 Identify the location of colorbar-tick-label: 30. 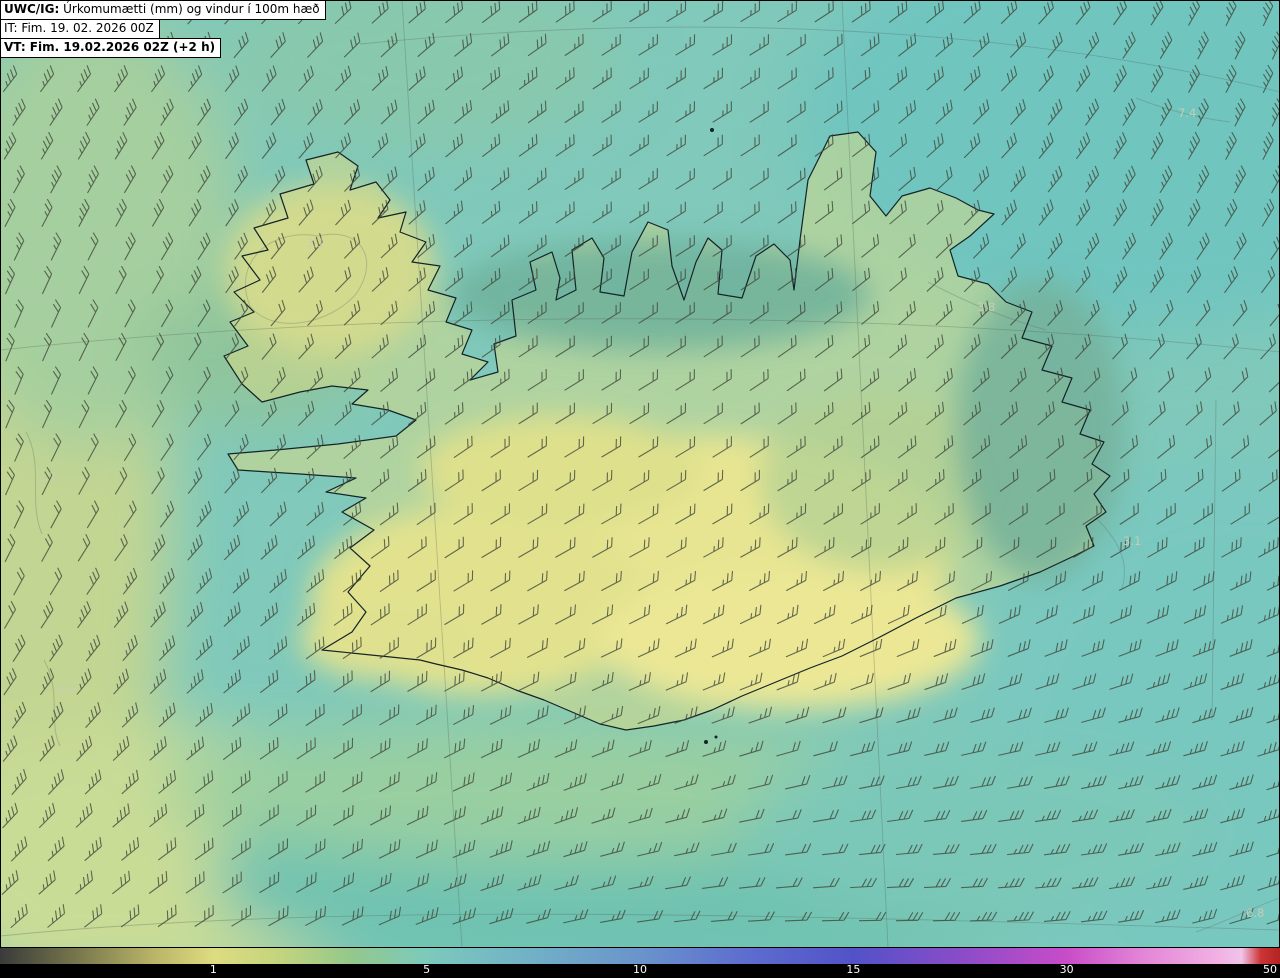
(1066, 969).